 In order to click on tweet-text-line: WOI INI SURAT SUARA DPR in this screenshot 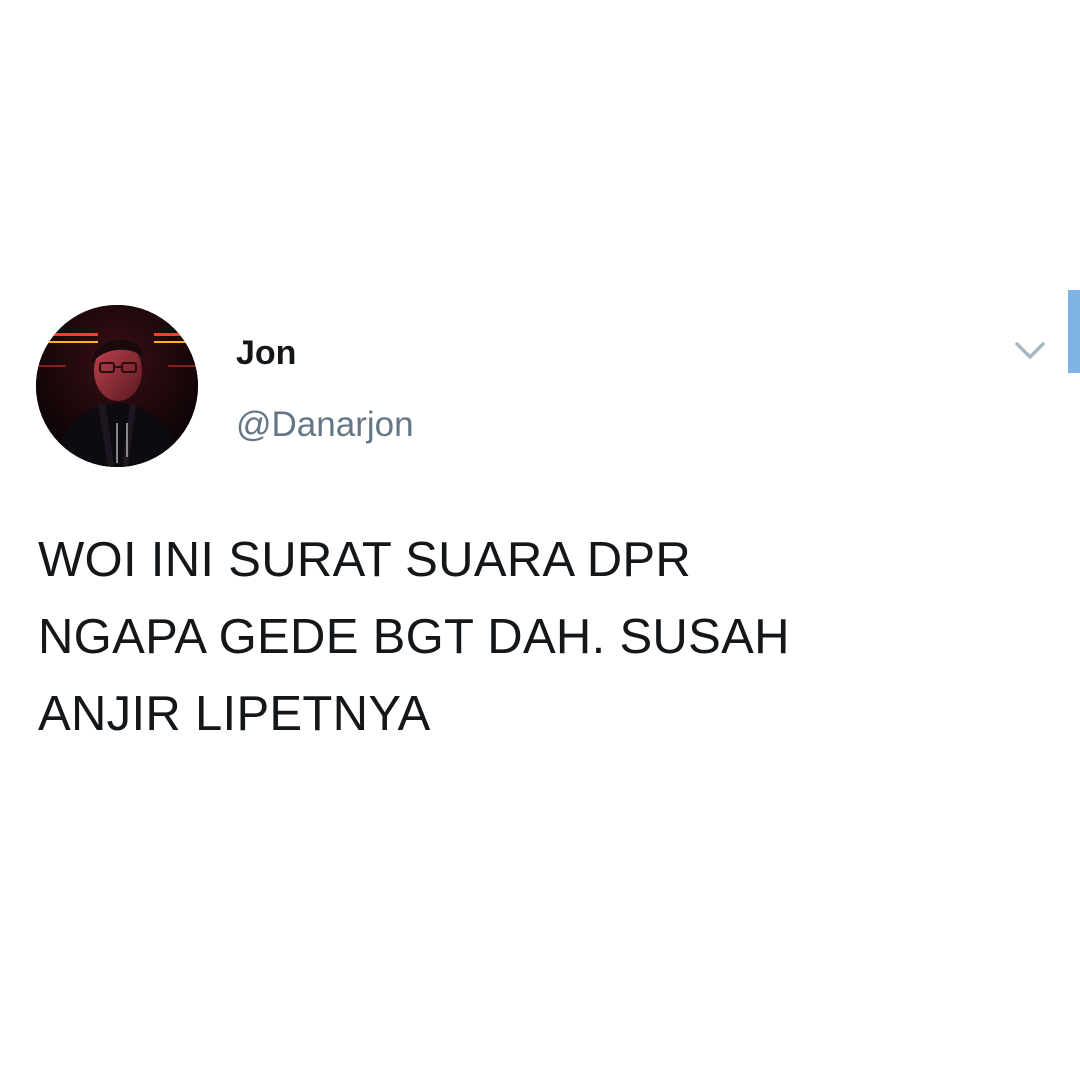, I will do `click(365, 560)`.